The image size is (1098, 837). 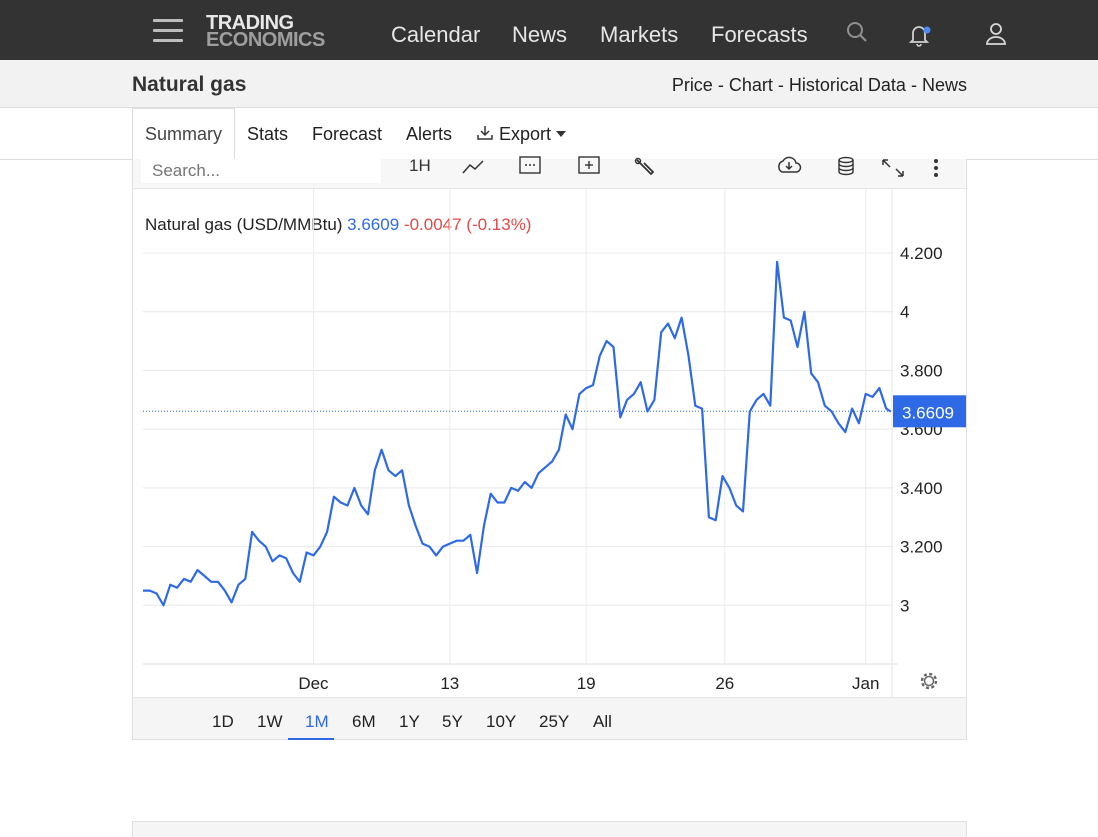 I want to click on range-selector: 1D 1W 1M 6M 1Y 5Y 10Y 25Y All, so click(x=549, y=718).